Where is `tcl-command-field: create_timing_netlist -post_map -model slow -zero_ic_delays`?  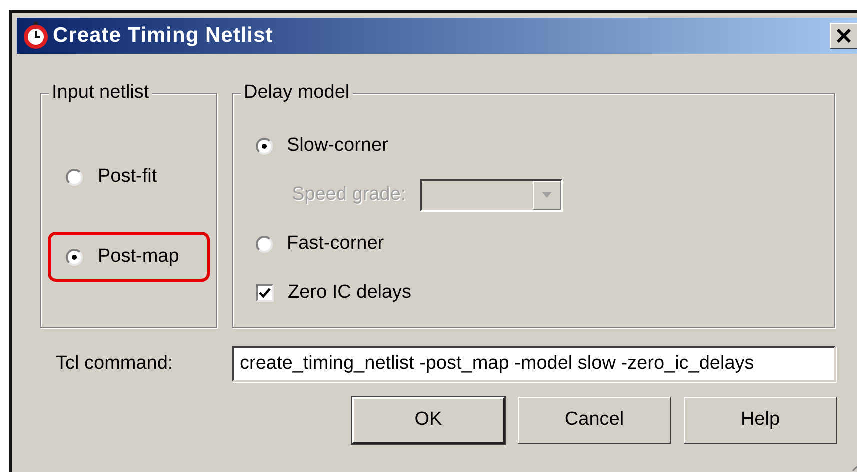 tcl-command-field: create_timing_netlist -post_map -model slow -zero_ic_delays is located at coordinates (534, 364).